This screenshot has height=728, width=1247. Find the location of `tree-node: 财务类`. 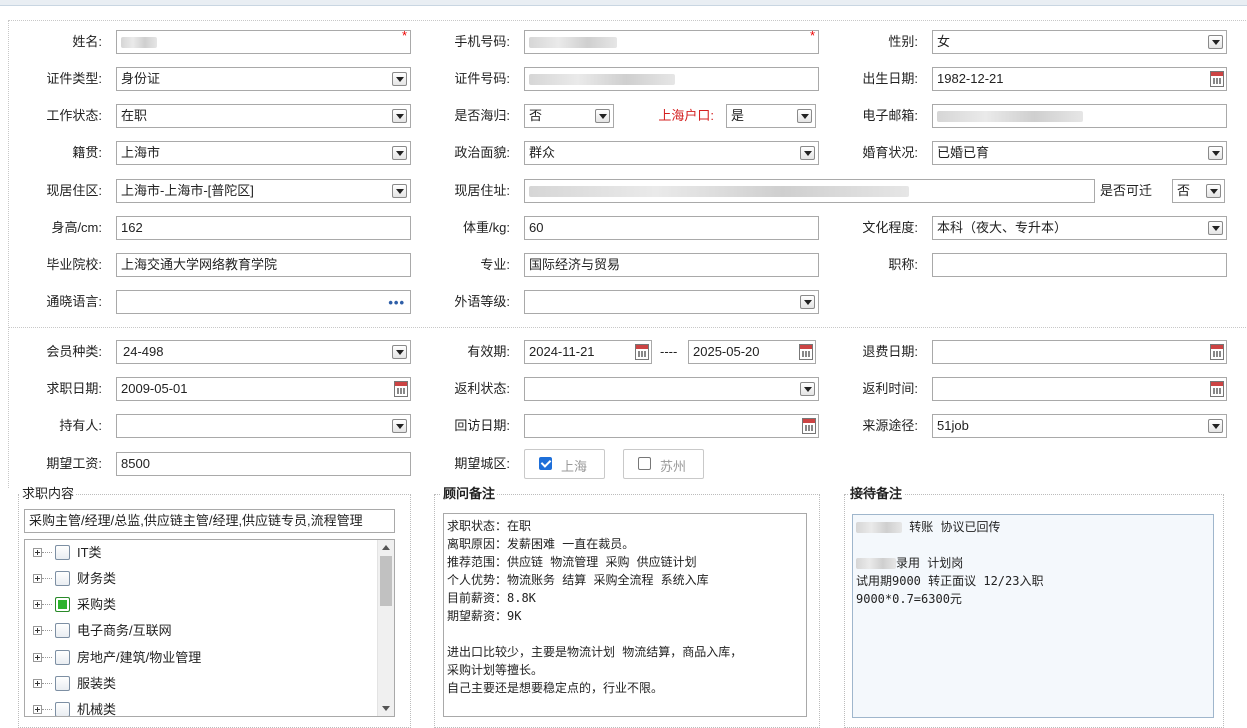

tree-node: 财务类 is located at coordinates (200, 580).